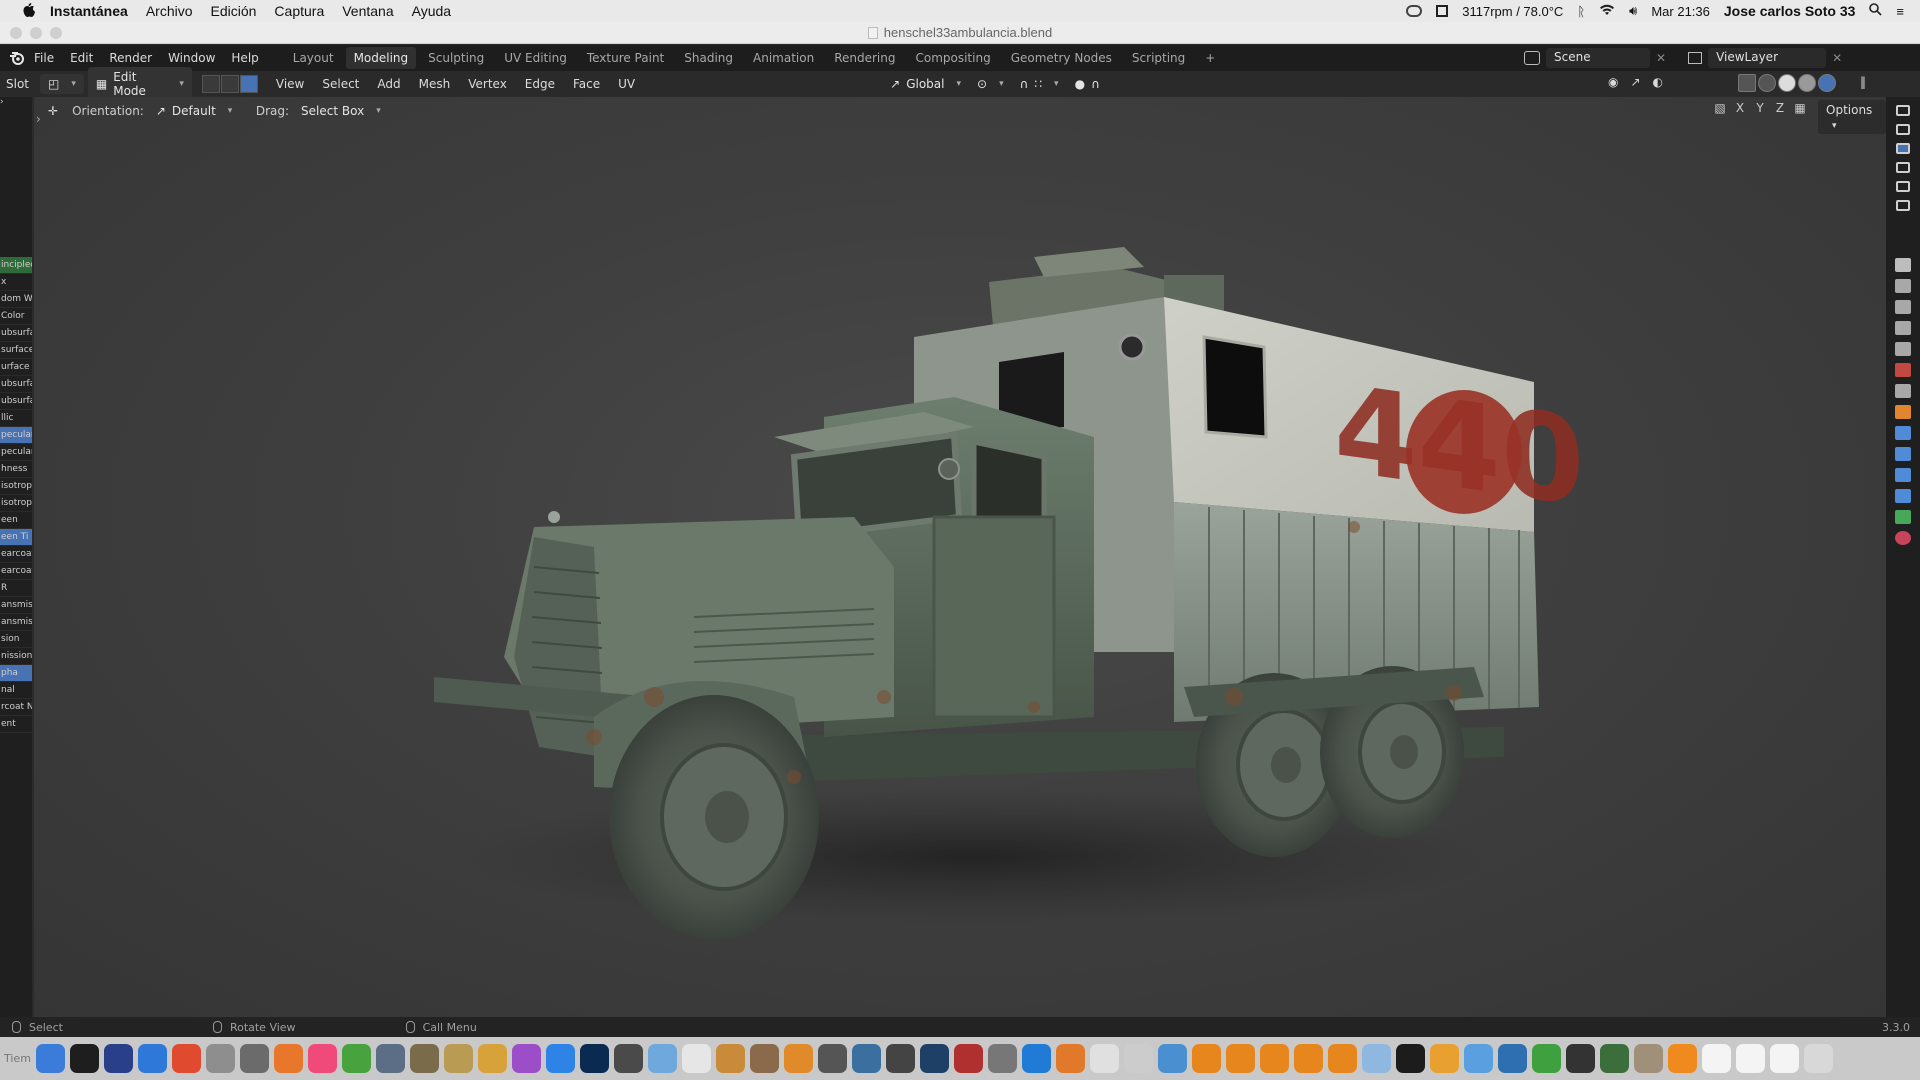  Describe the element at coordinates (487, 84) in the screenshot. I see `header-menu-vertex: Vertex` at that location.